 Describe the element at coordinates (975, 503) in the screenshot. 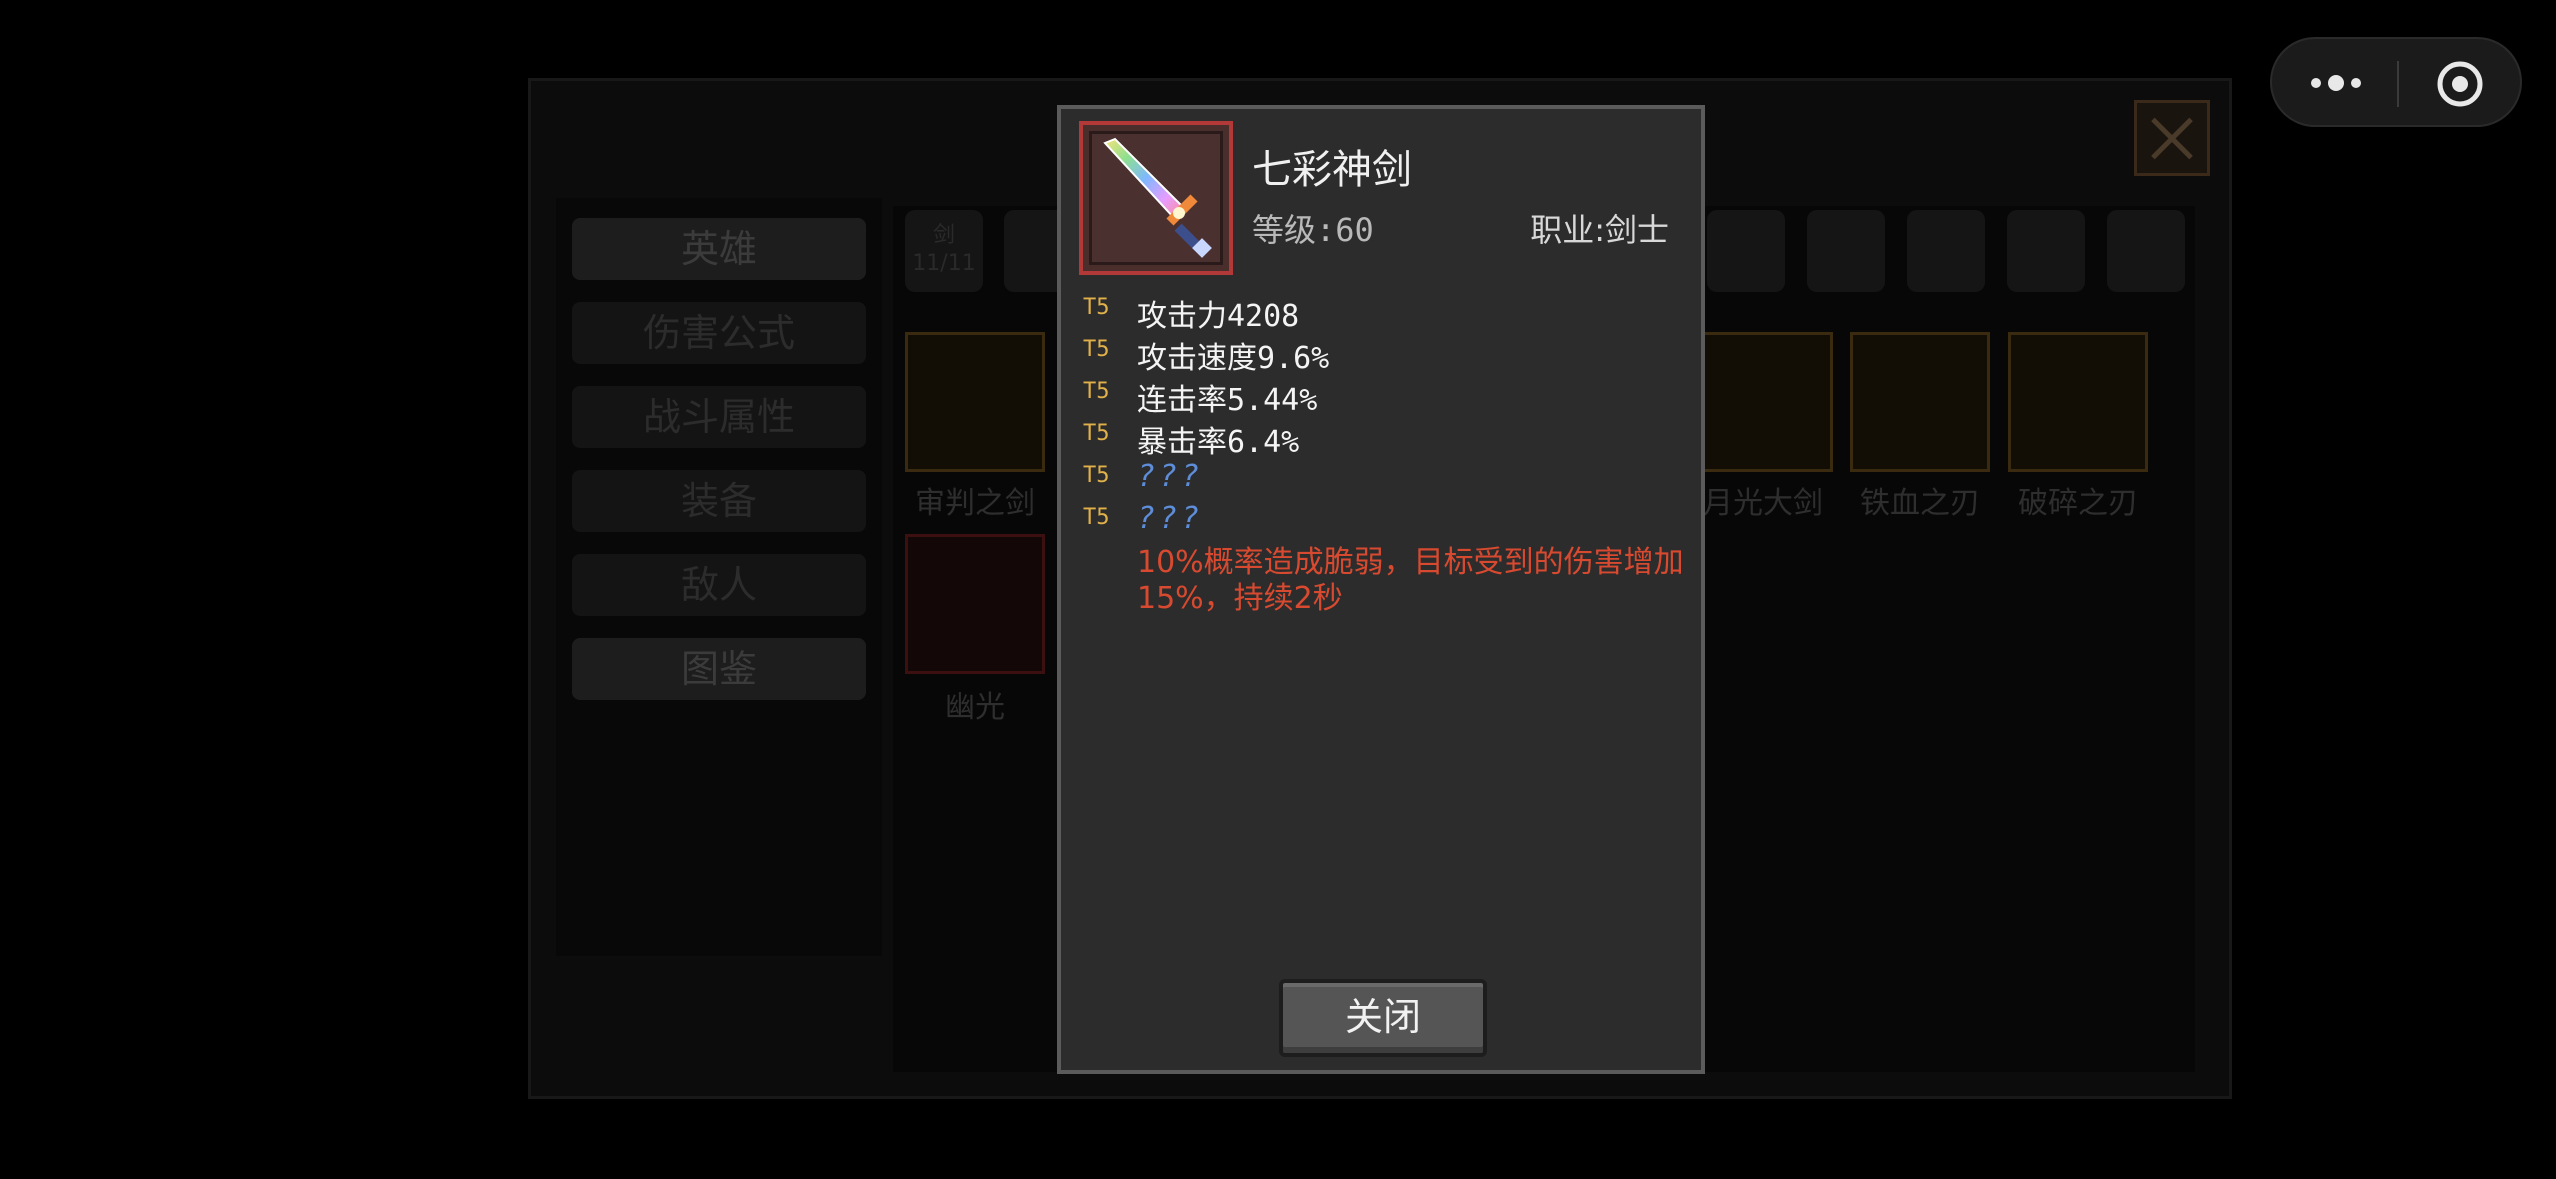

I see `item-name: 审判之剑` at that location.